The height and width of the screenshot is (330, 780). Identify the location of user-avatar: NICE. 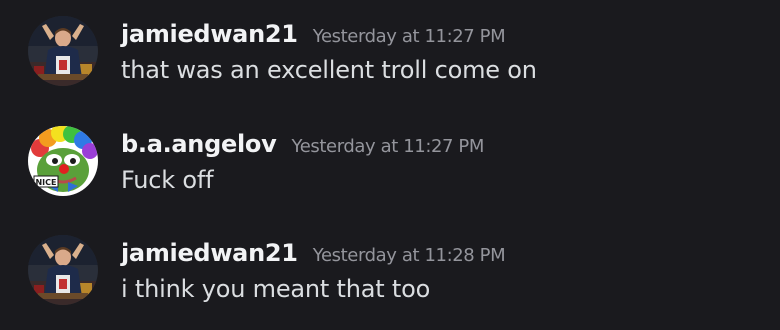
(63, 161).